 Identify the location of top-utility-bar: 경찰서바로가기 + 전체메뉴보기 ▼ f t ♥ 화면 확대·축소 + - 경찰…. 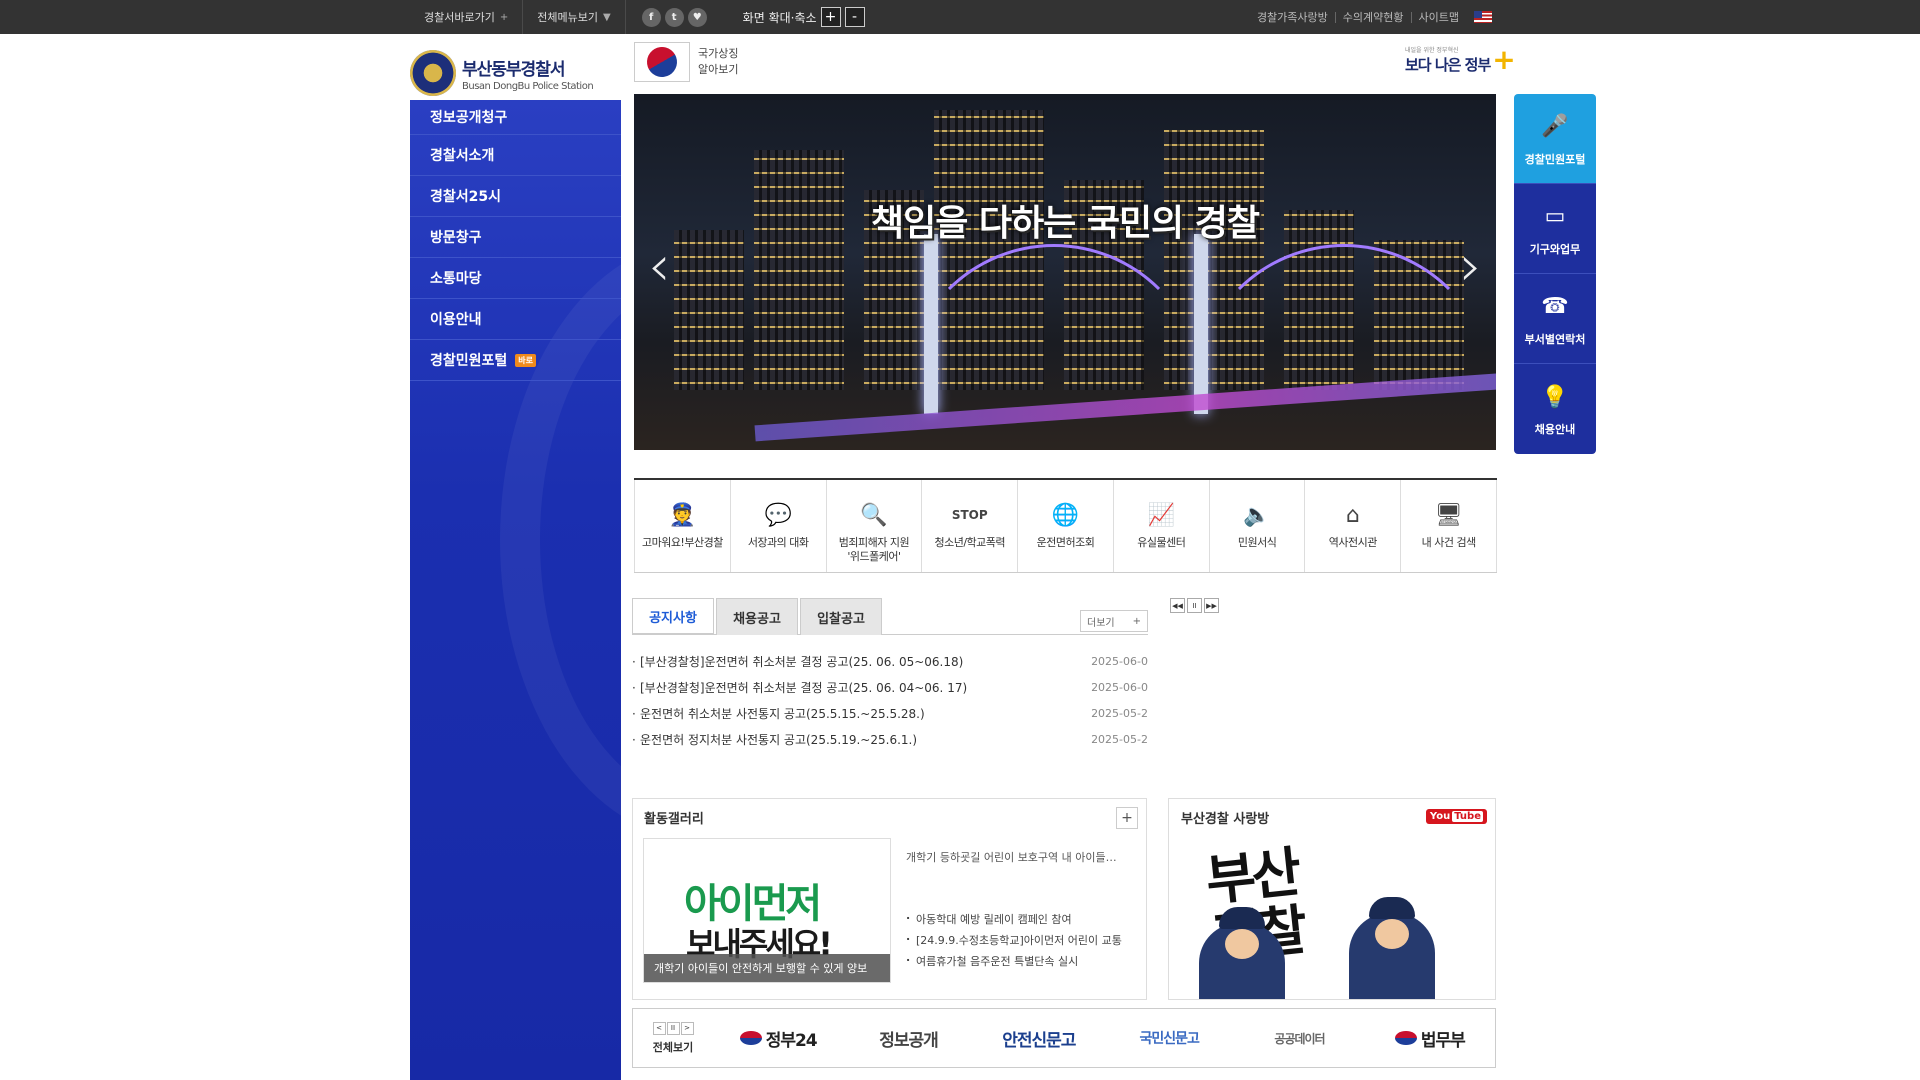
(960, 17).